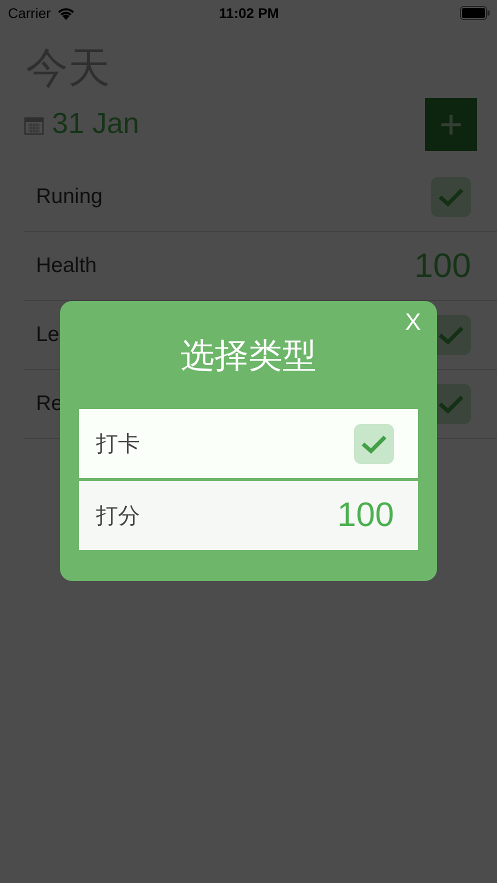 The width and height of the screenshot is (497, 883). Describe the element at coordinates (66, 266) in the screenshot. I see `task-name: Health` at that location.